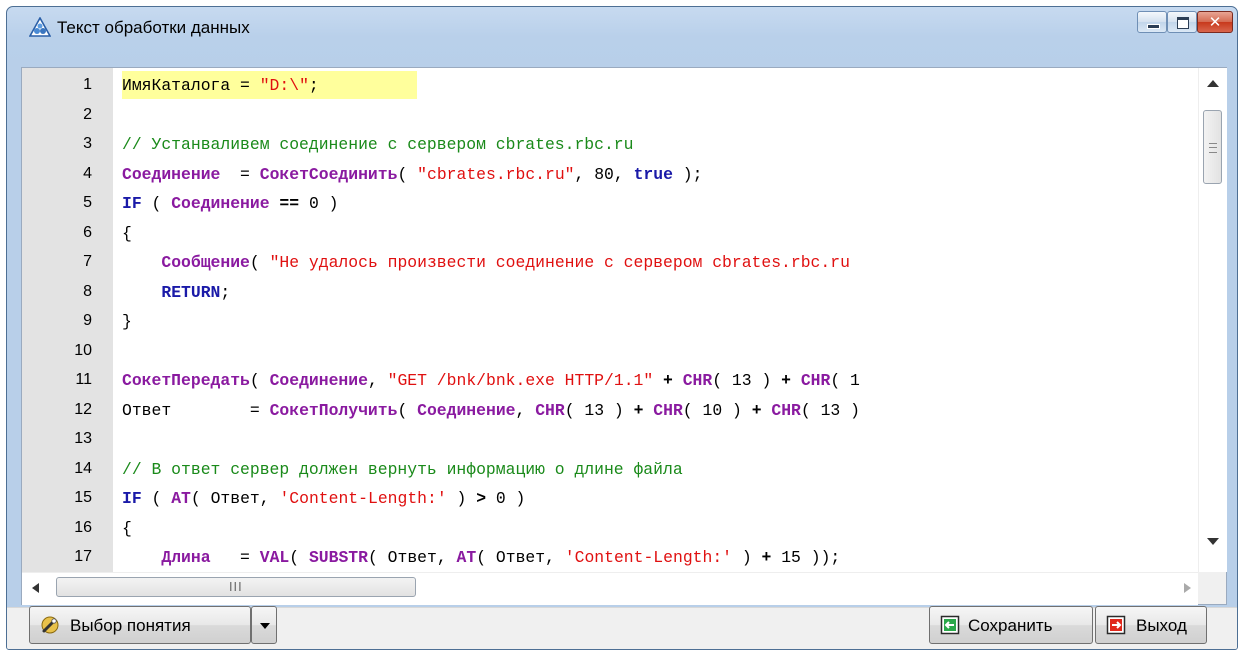 This screenshot has width=1247, height=658. I want to click on scroll-left-icon, so click(35, 588).